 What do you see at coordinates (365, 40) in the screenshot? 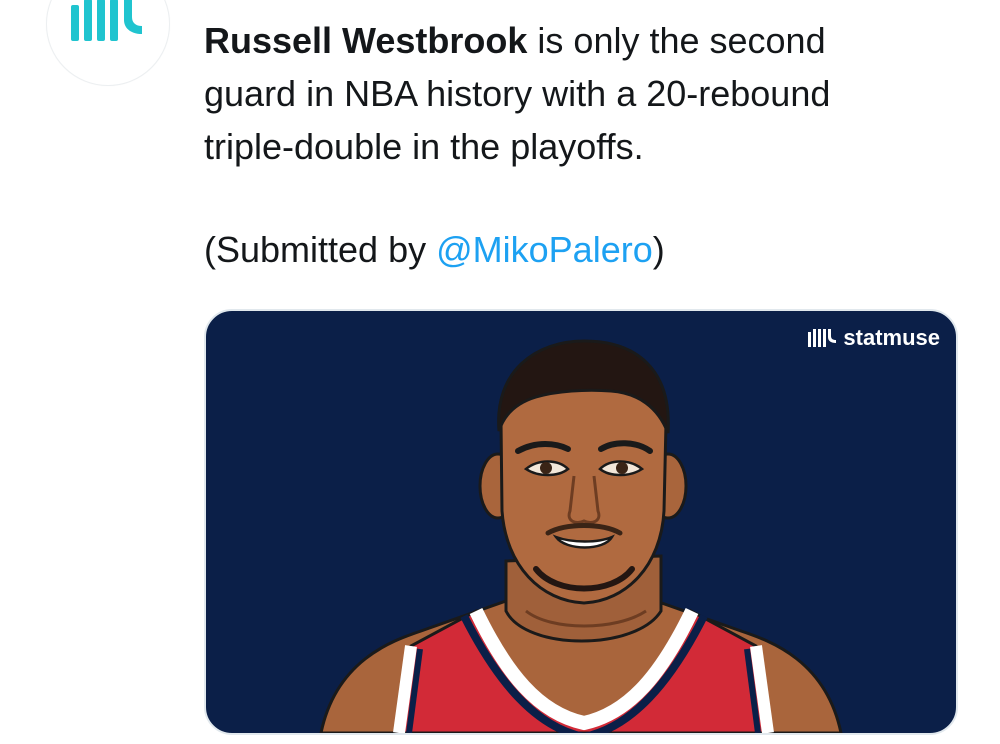
I see `tweet-bold-name: Russell Westbrook` at bounding box center [365, 40].